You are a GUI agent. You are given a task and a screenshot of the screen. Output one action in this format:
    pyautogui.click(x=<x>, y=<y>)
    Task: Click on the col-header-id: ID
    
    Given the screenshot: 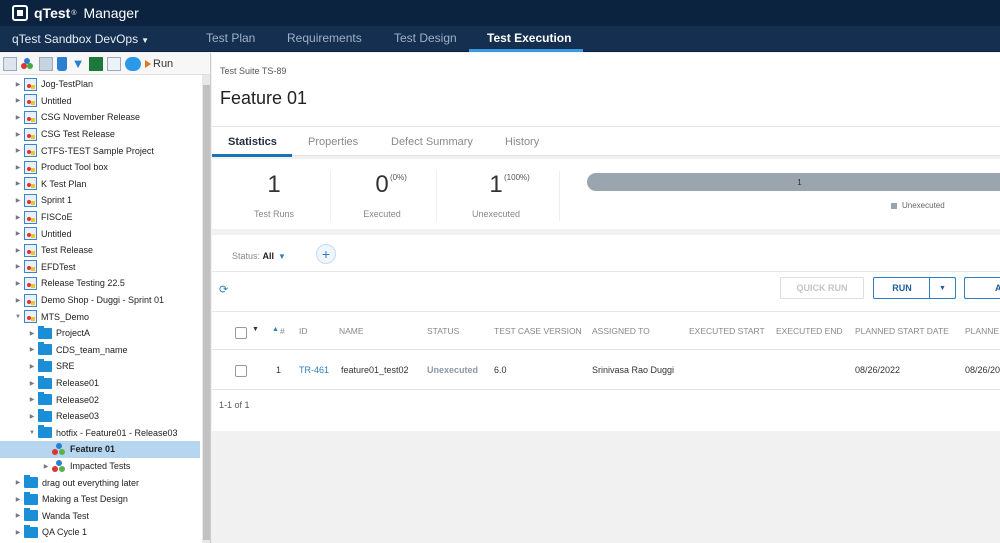 What is the action you would take?
    pyautogui.click(x=303, y=331)
    